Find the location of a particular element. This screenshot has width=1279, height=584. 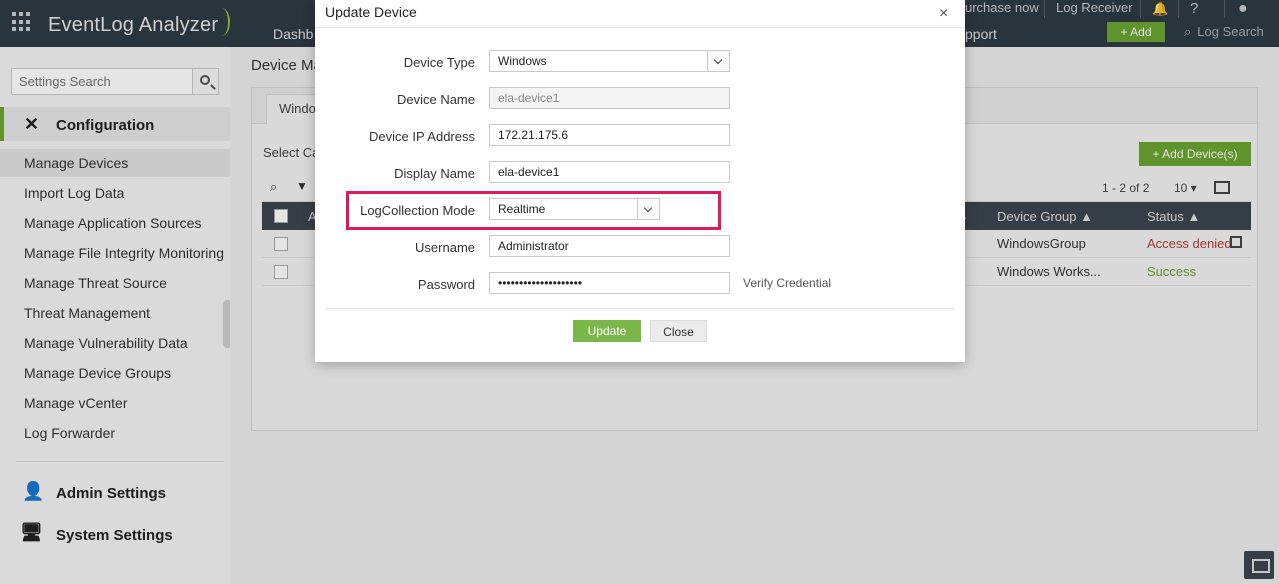

verify-credential-link: Verify Credential is located at coordinates (787, 283).